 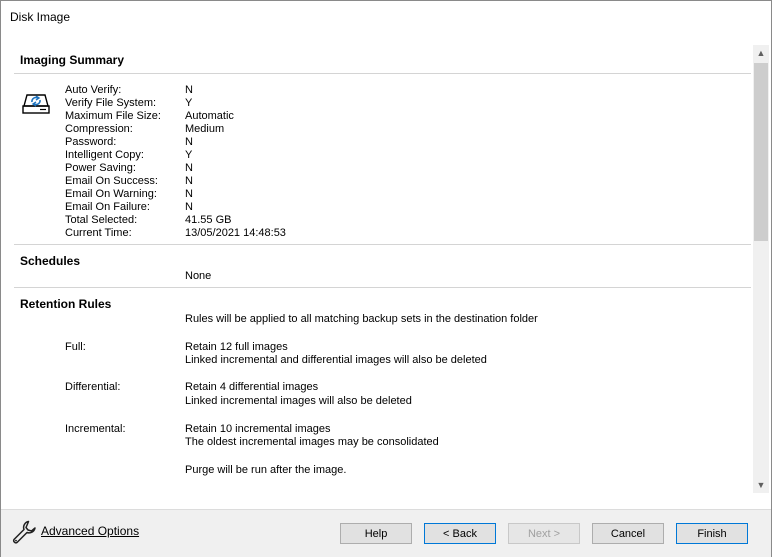 What do you see at coordinates (189, 103) in the screenshot?
I see `verify-file-system-value: Y` at bounding box center [189, 103].